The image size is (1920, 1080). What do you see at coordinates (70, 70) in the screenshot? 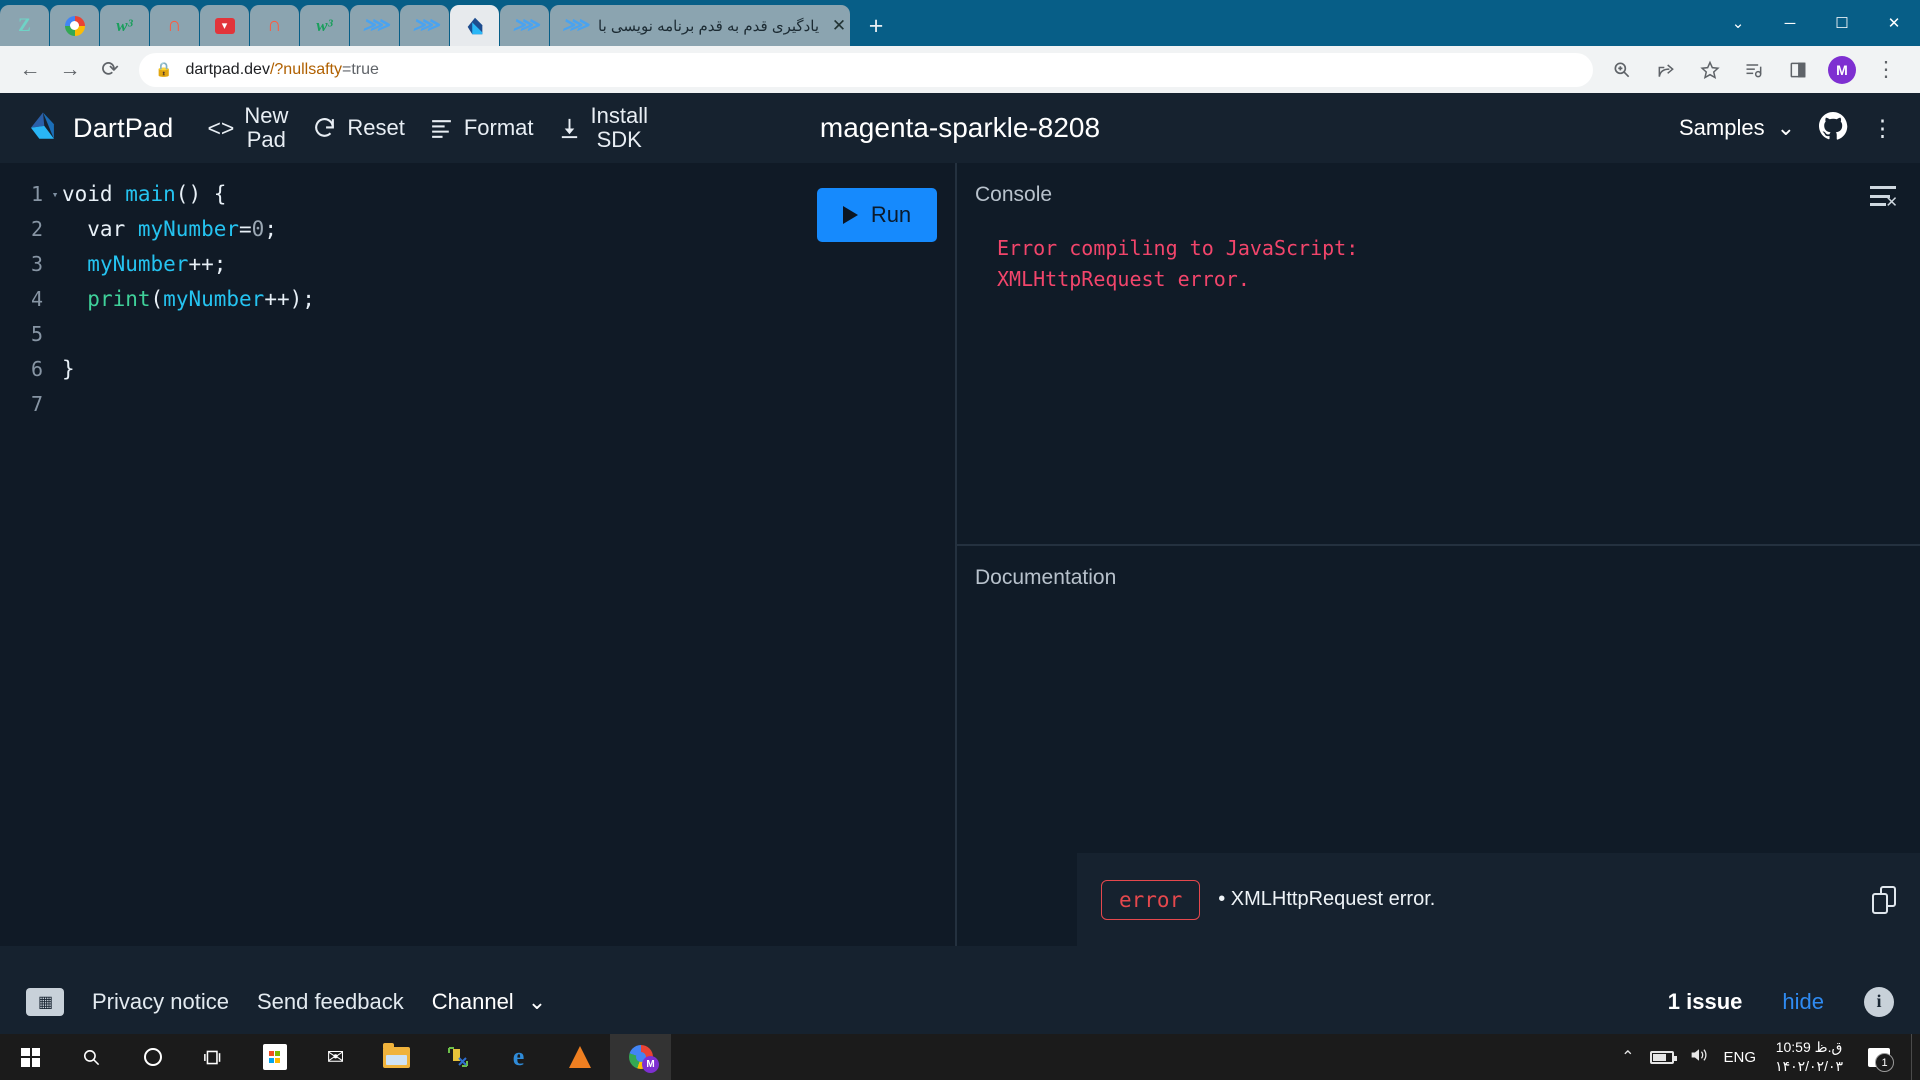
I see `forward-icon: →` at bounding box center [70, 70].